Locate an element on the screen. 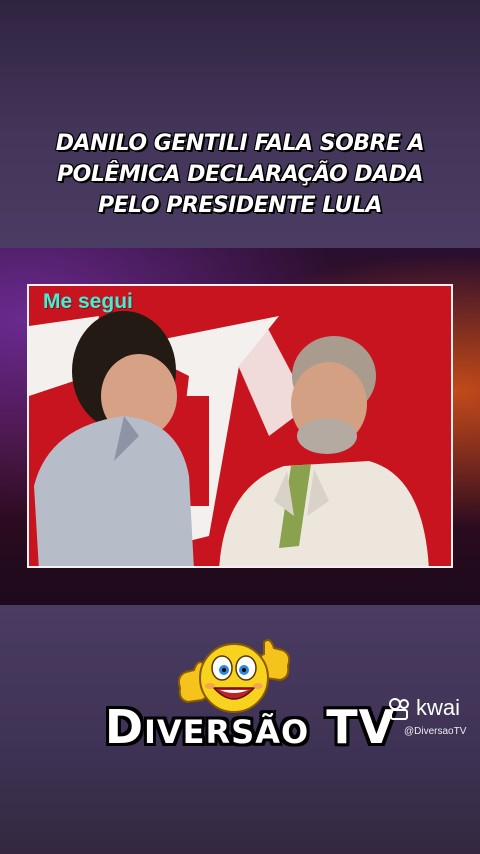 The width and height of the screenshot is (480, 854). headline-line-2: POLÊMICA DECLARAÇÃO DADA is located at coordinates (240, 174).